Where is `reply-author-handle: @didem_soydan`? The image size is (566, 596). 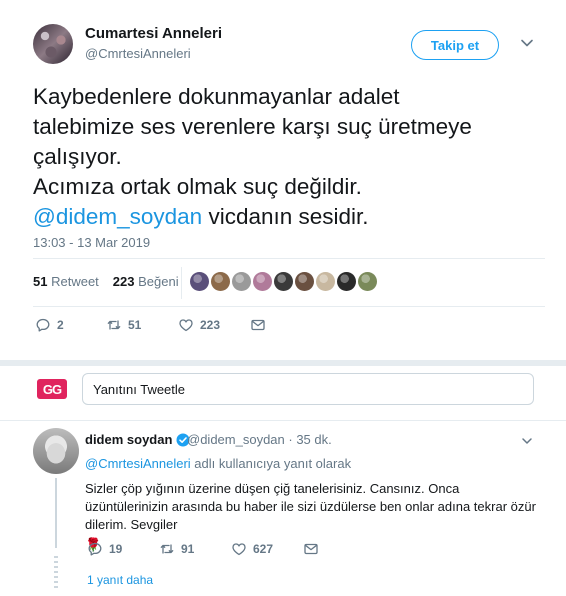 reply-author-handle: @didem_soydan is located at coordinates (236, 439).